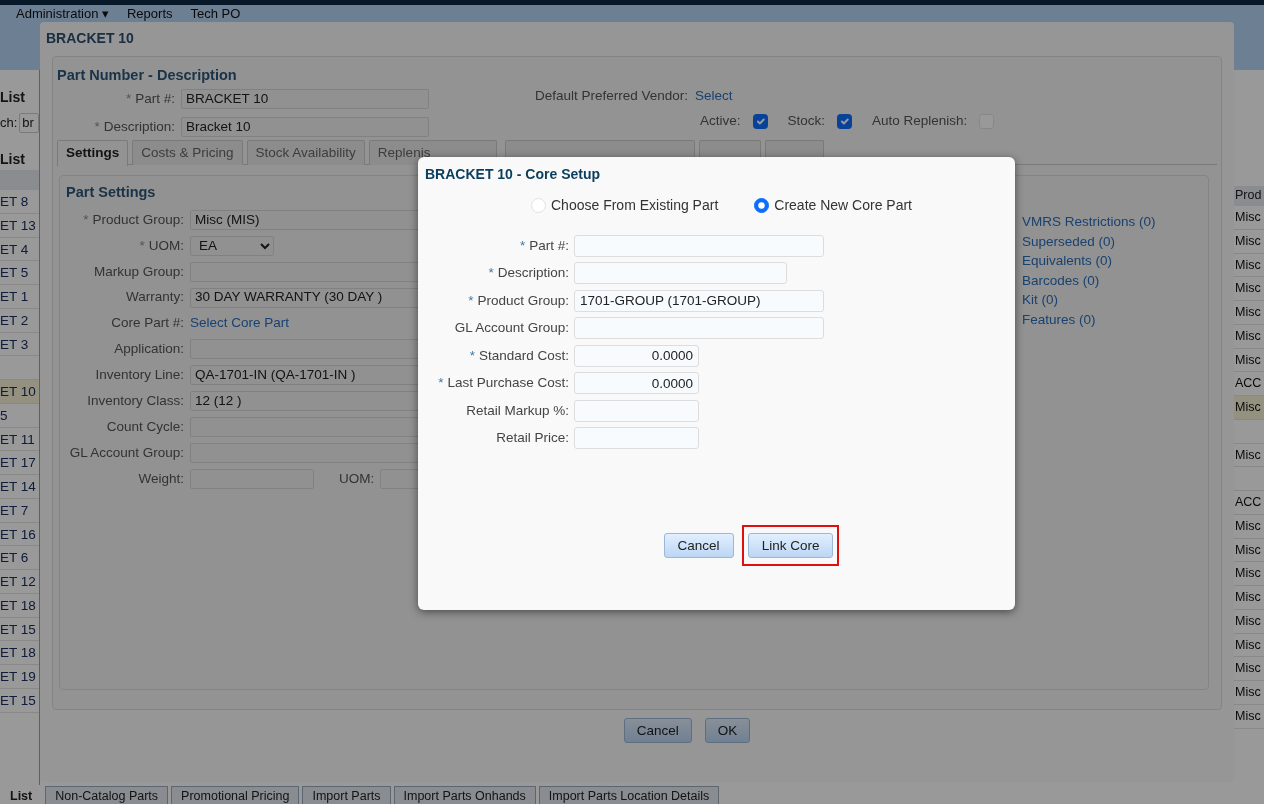 Image resolution: width=1264 pixels, height=804 pixels. I want to click on table-cell: ET 6, so click(19, 558).